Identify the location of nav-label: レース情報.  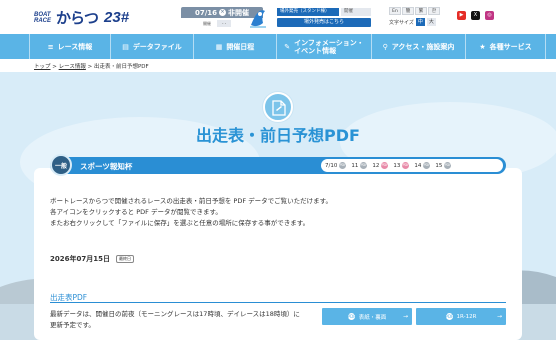
(75, 46).